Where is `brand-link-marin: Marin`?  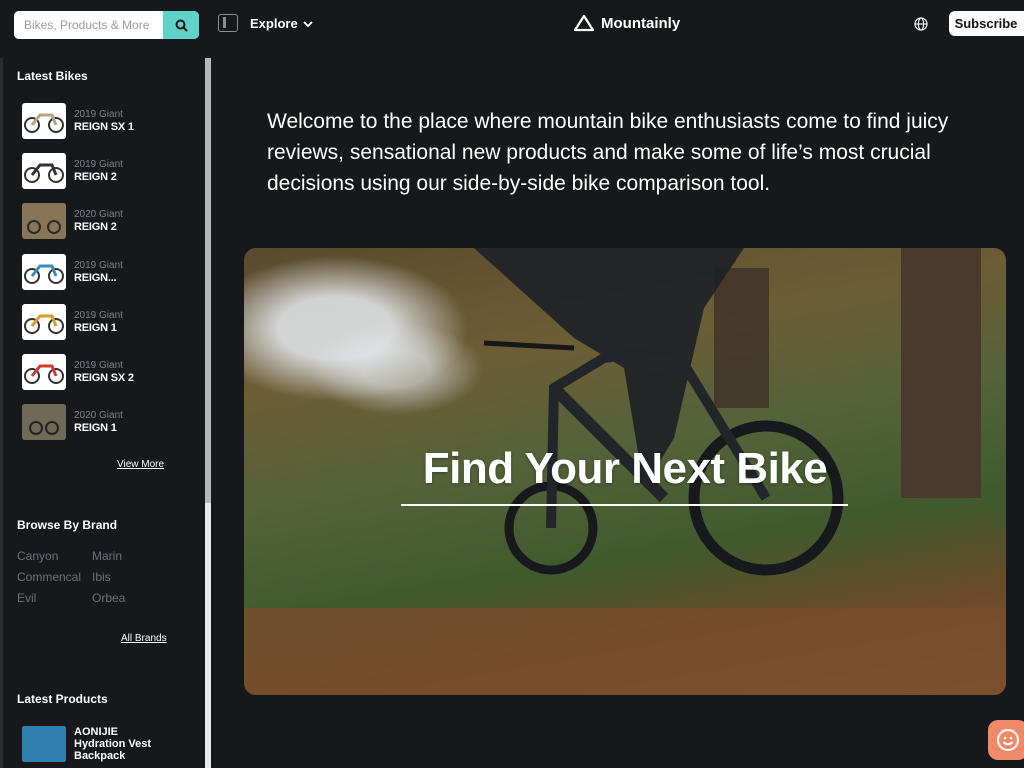 brand-link-marin: Marin is located at coordinates (107, 556).